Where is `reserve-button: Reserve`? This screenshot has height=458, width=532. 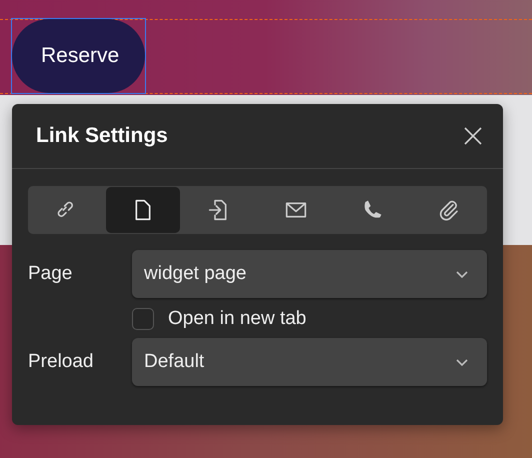 reserve-button: Reserve is located at coordinates (78, 56).